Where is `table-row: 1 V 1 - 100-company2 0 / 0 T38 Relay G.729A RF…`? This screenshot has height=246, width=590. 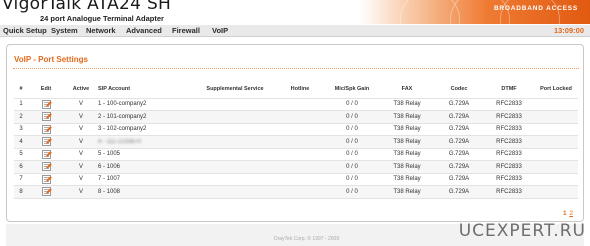
table-row: 1 V 1 - 100-company2 0 / 0 T38 Relay G.729A RF… is located at coordinates (296, 104).